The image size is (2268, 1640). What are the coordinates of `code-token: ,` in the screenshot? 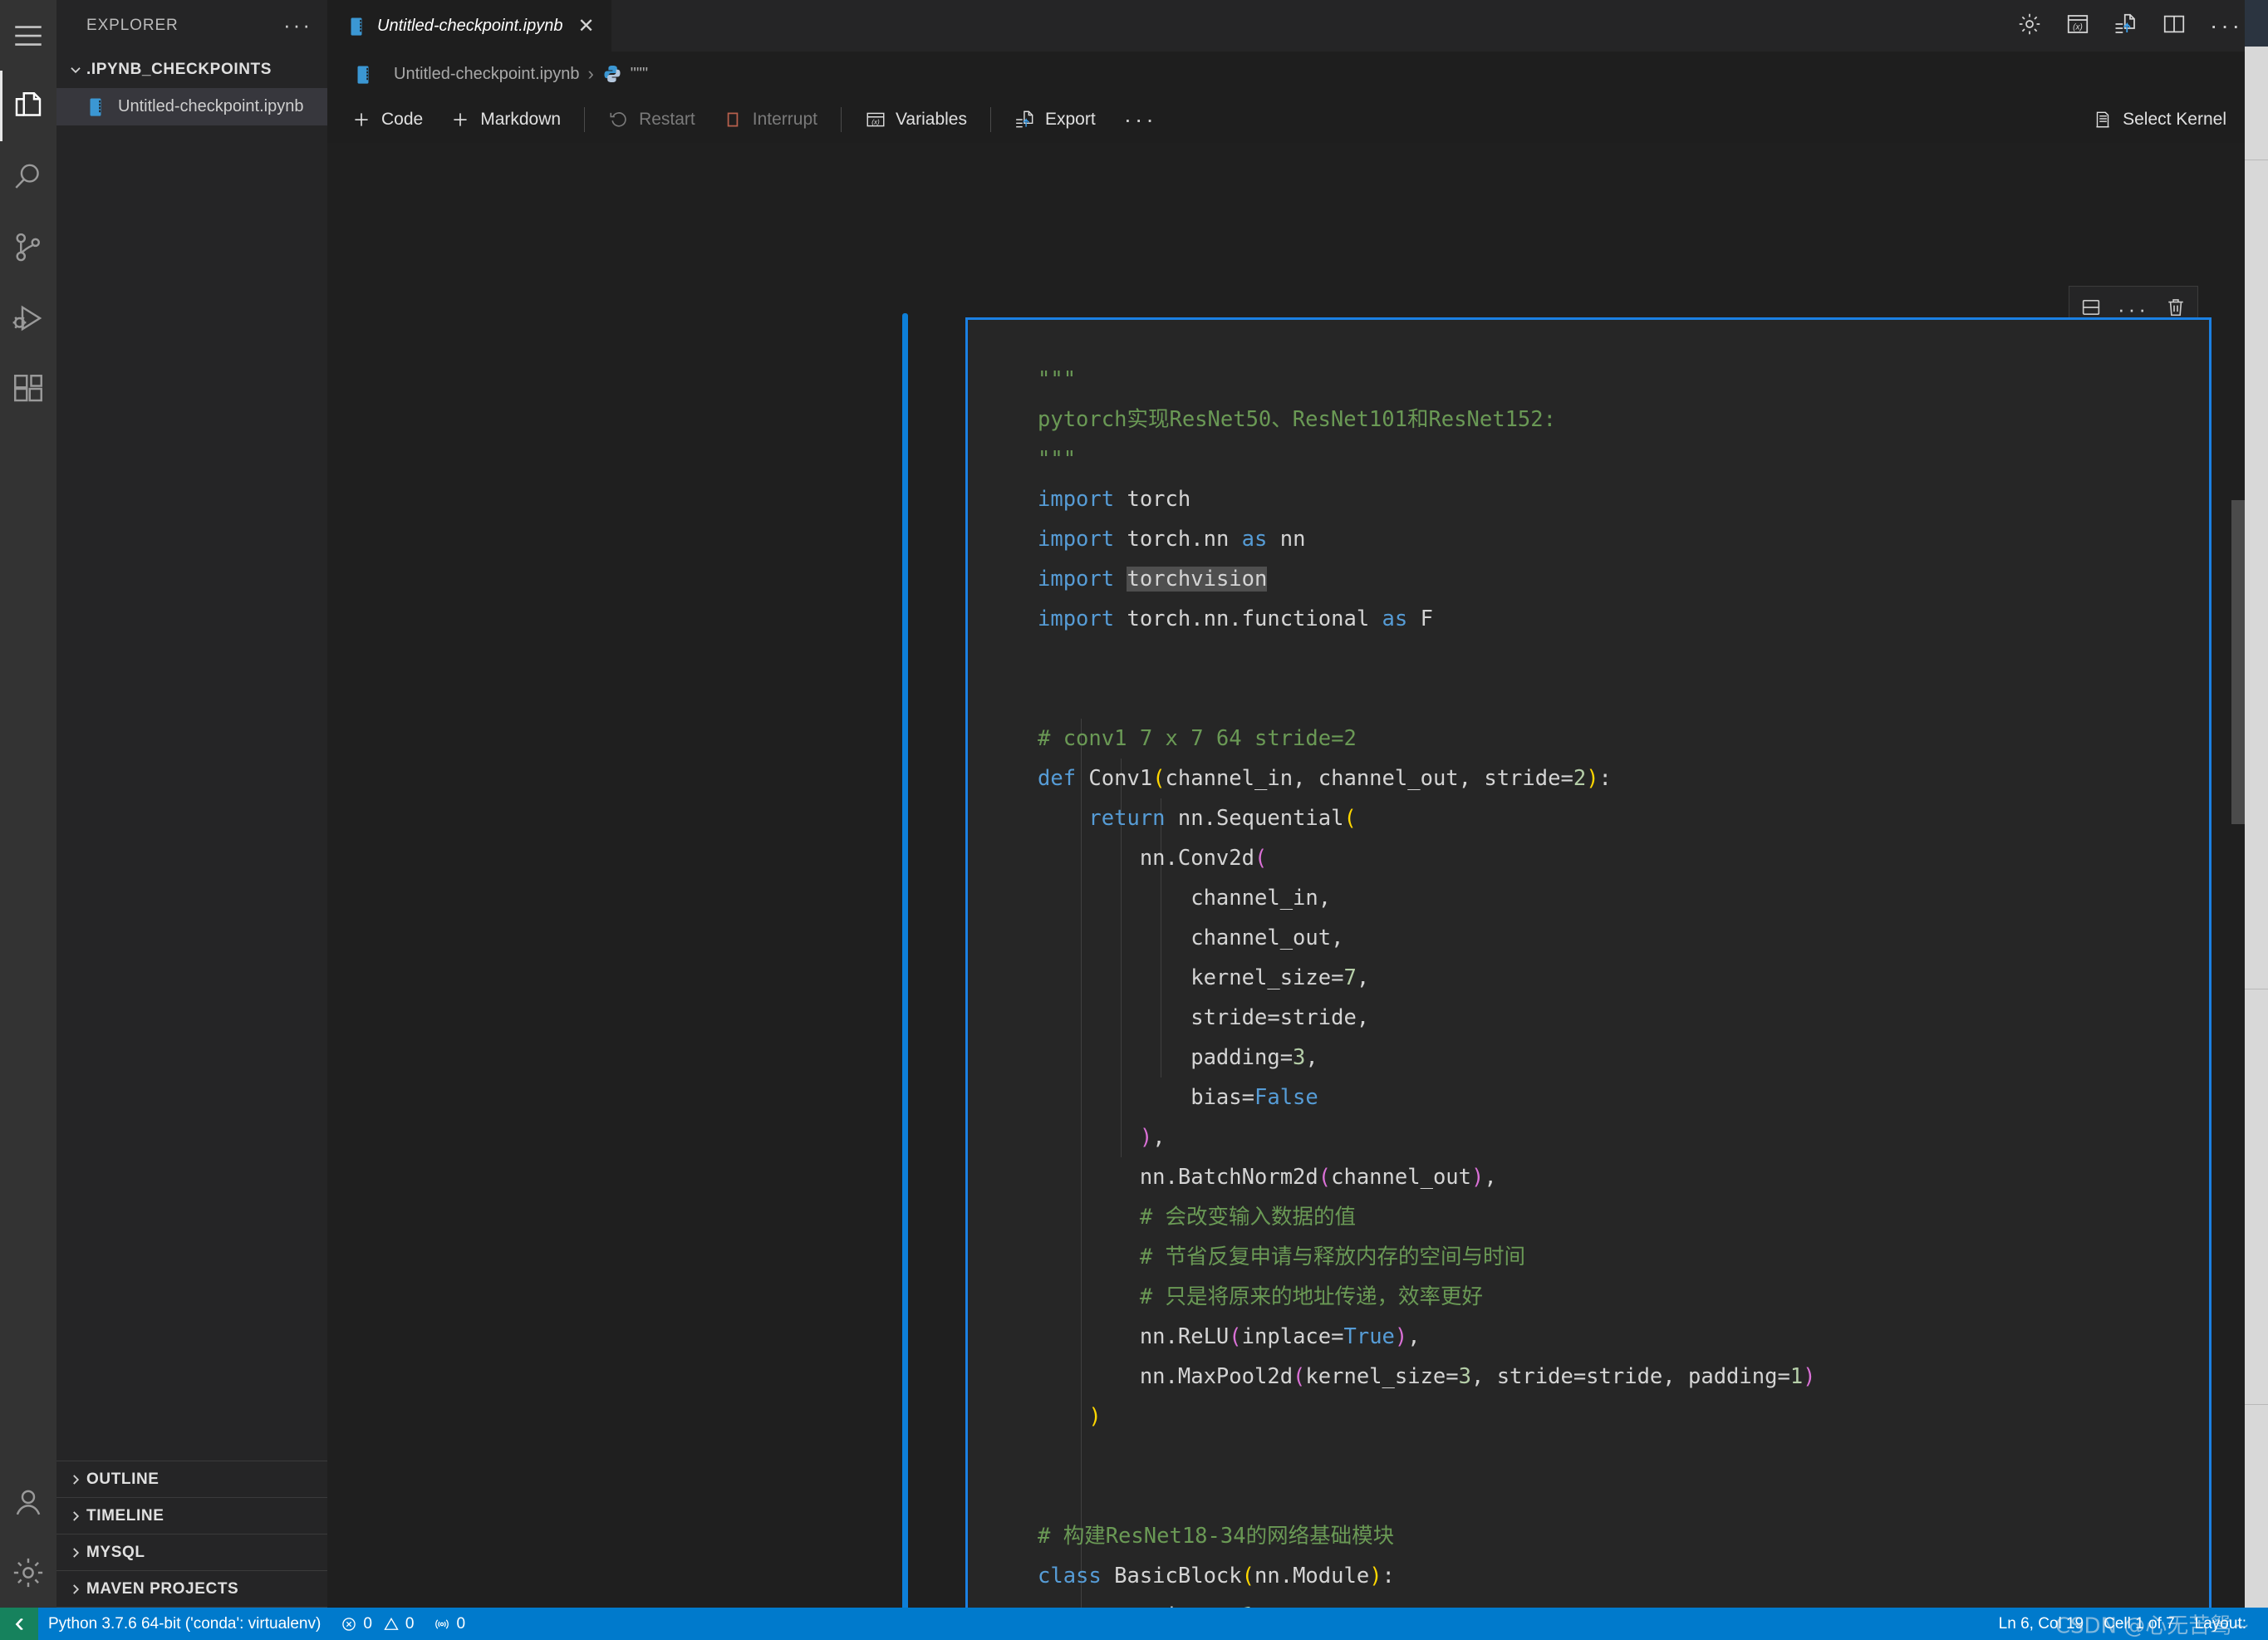 It's located at (1159, 1137).